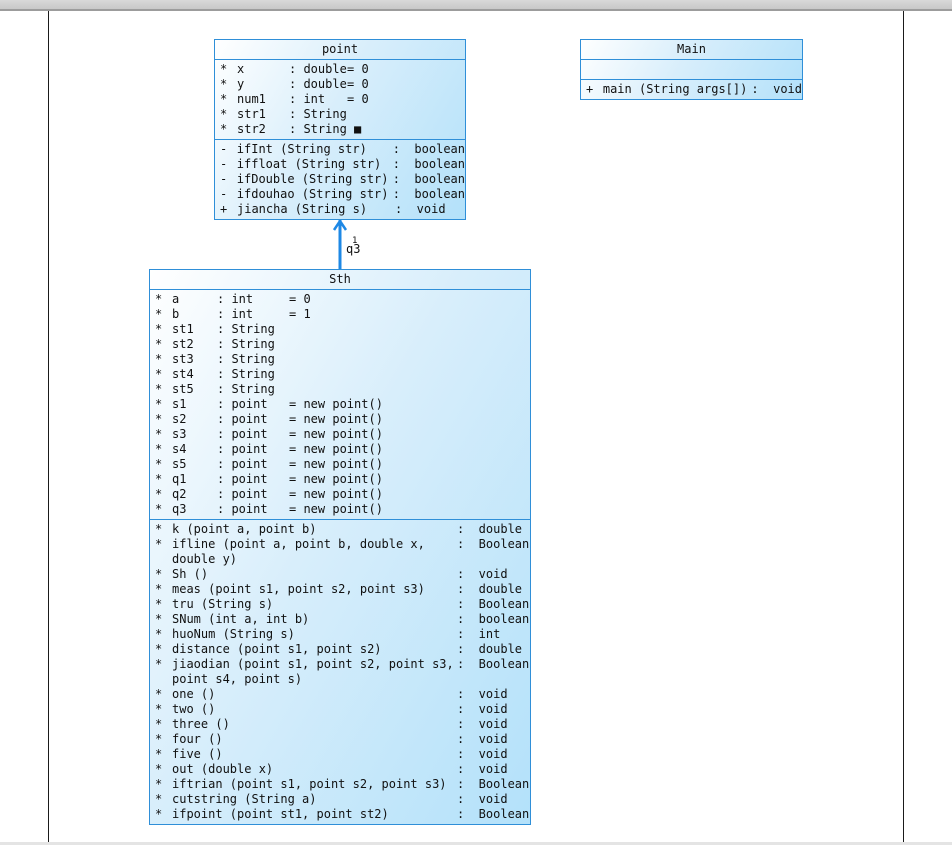 The width and height of the screenshot is (952, 845). I want to click on method-row: - ifInt (String str): boolean, so click(342, 149).